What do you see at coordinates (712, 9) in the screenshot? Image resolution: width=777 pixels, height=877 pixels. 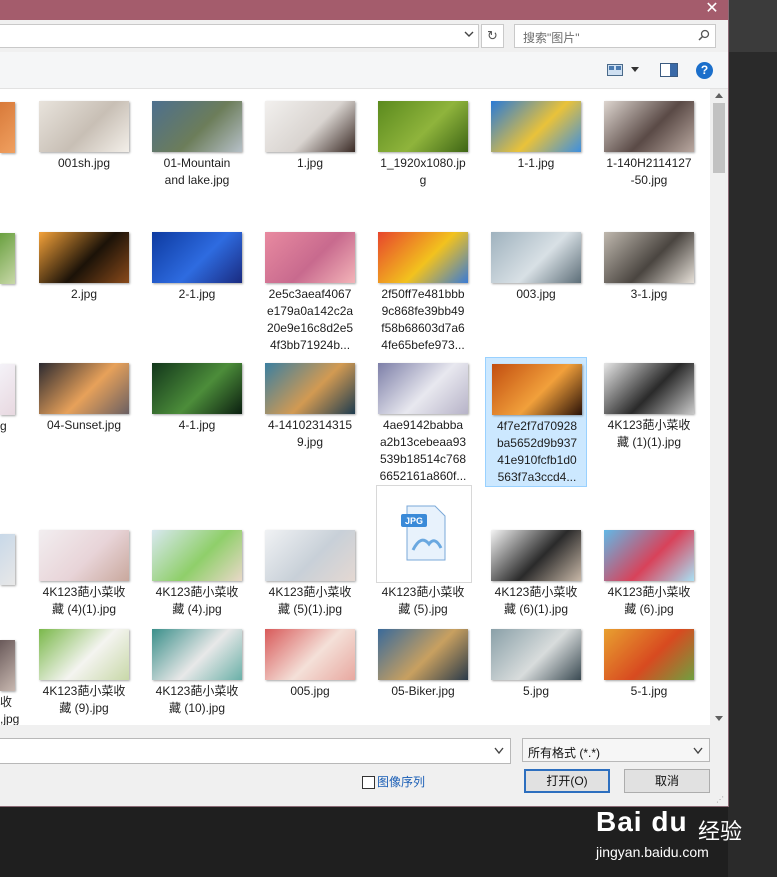 I see `close-icon: ✕` at bounding box center [712, 9].